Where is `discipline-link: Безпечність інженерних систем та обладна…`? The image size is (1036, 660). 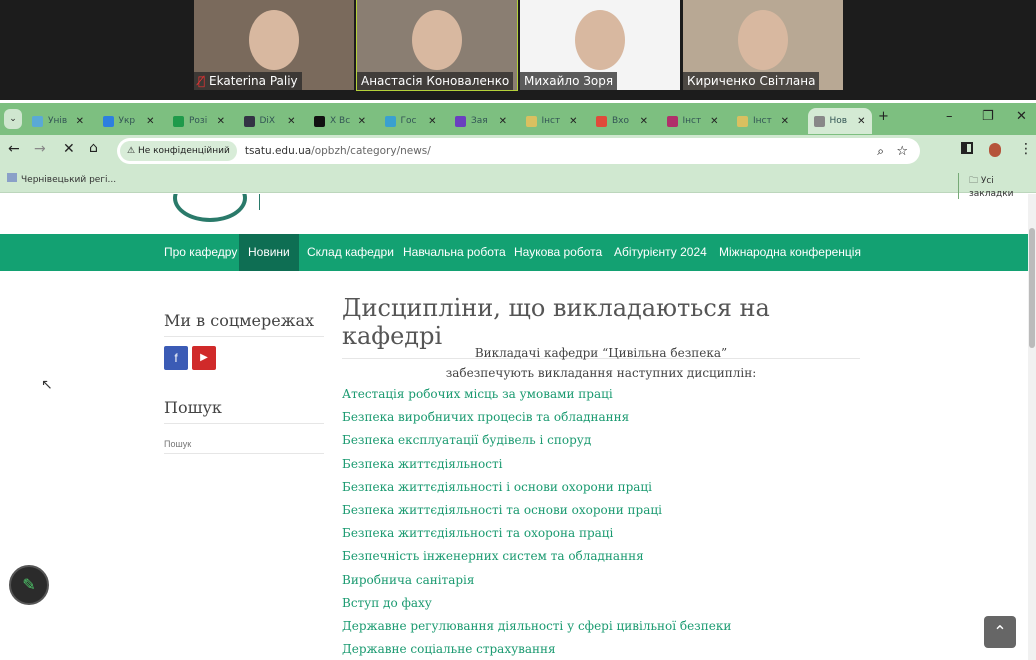
discipline-link: Безпечність інженерних систем та обладна… is located at coordinates (493, 556).